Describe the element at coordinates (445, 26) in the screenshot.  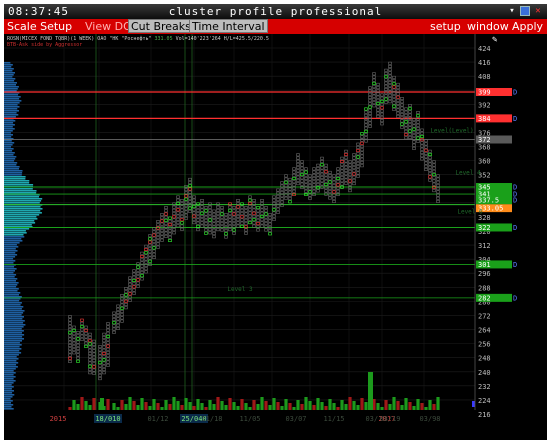
I see `setup-menu: setup` at that location.